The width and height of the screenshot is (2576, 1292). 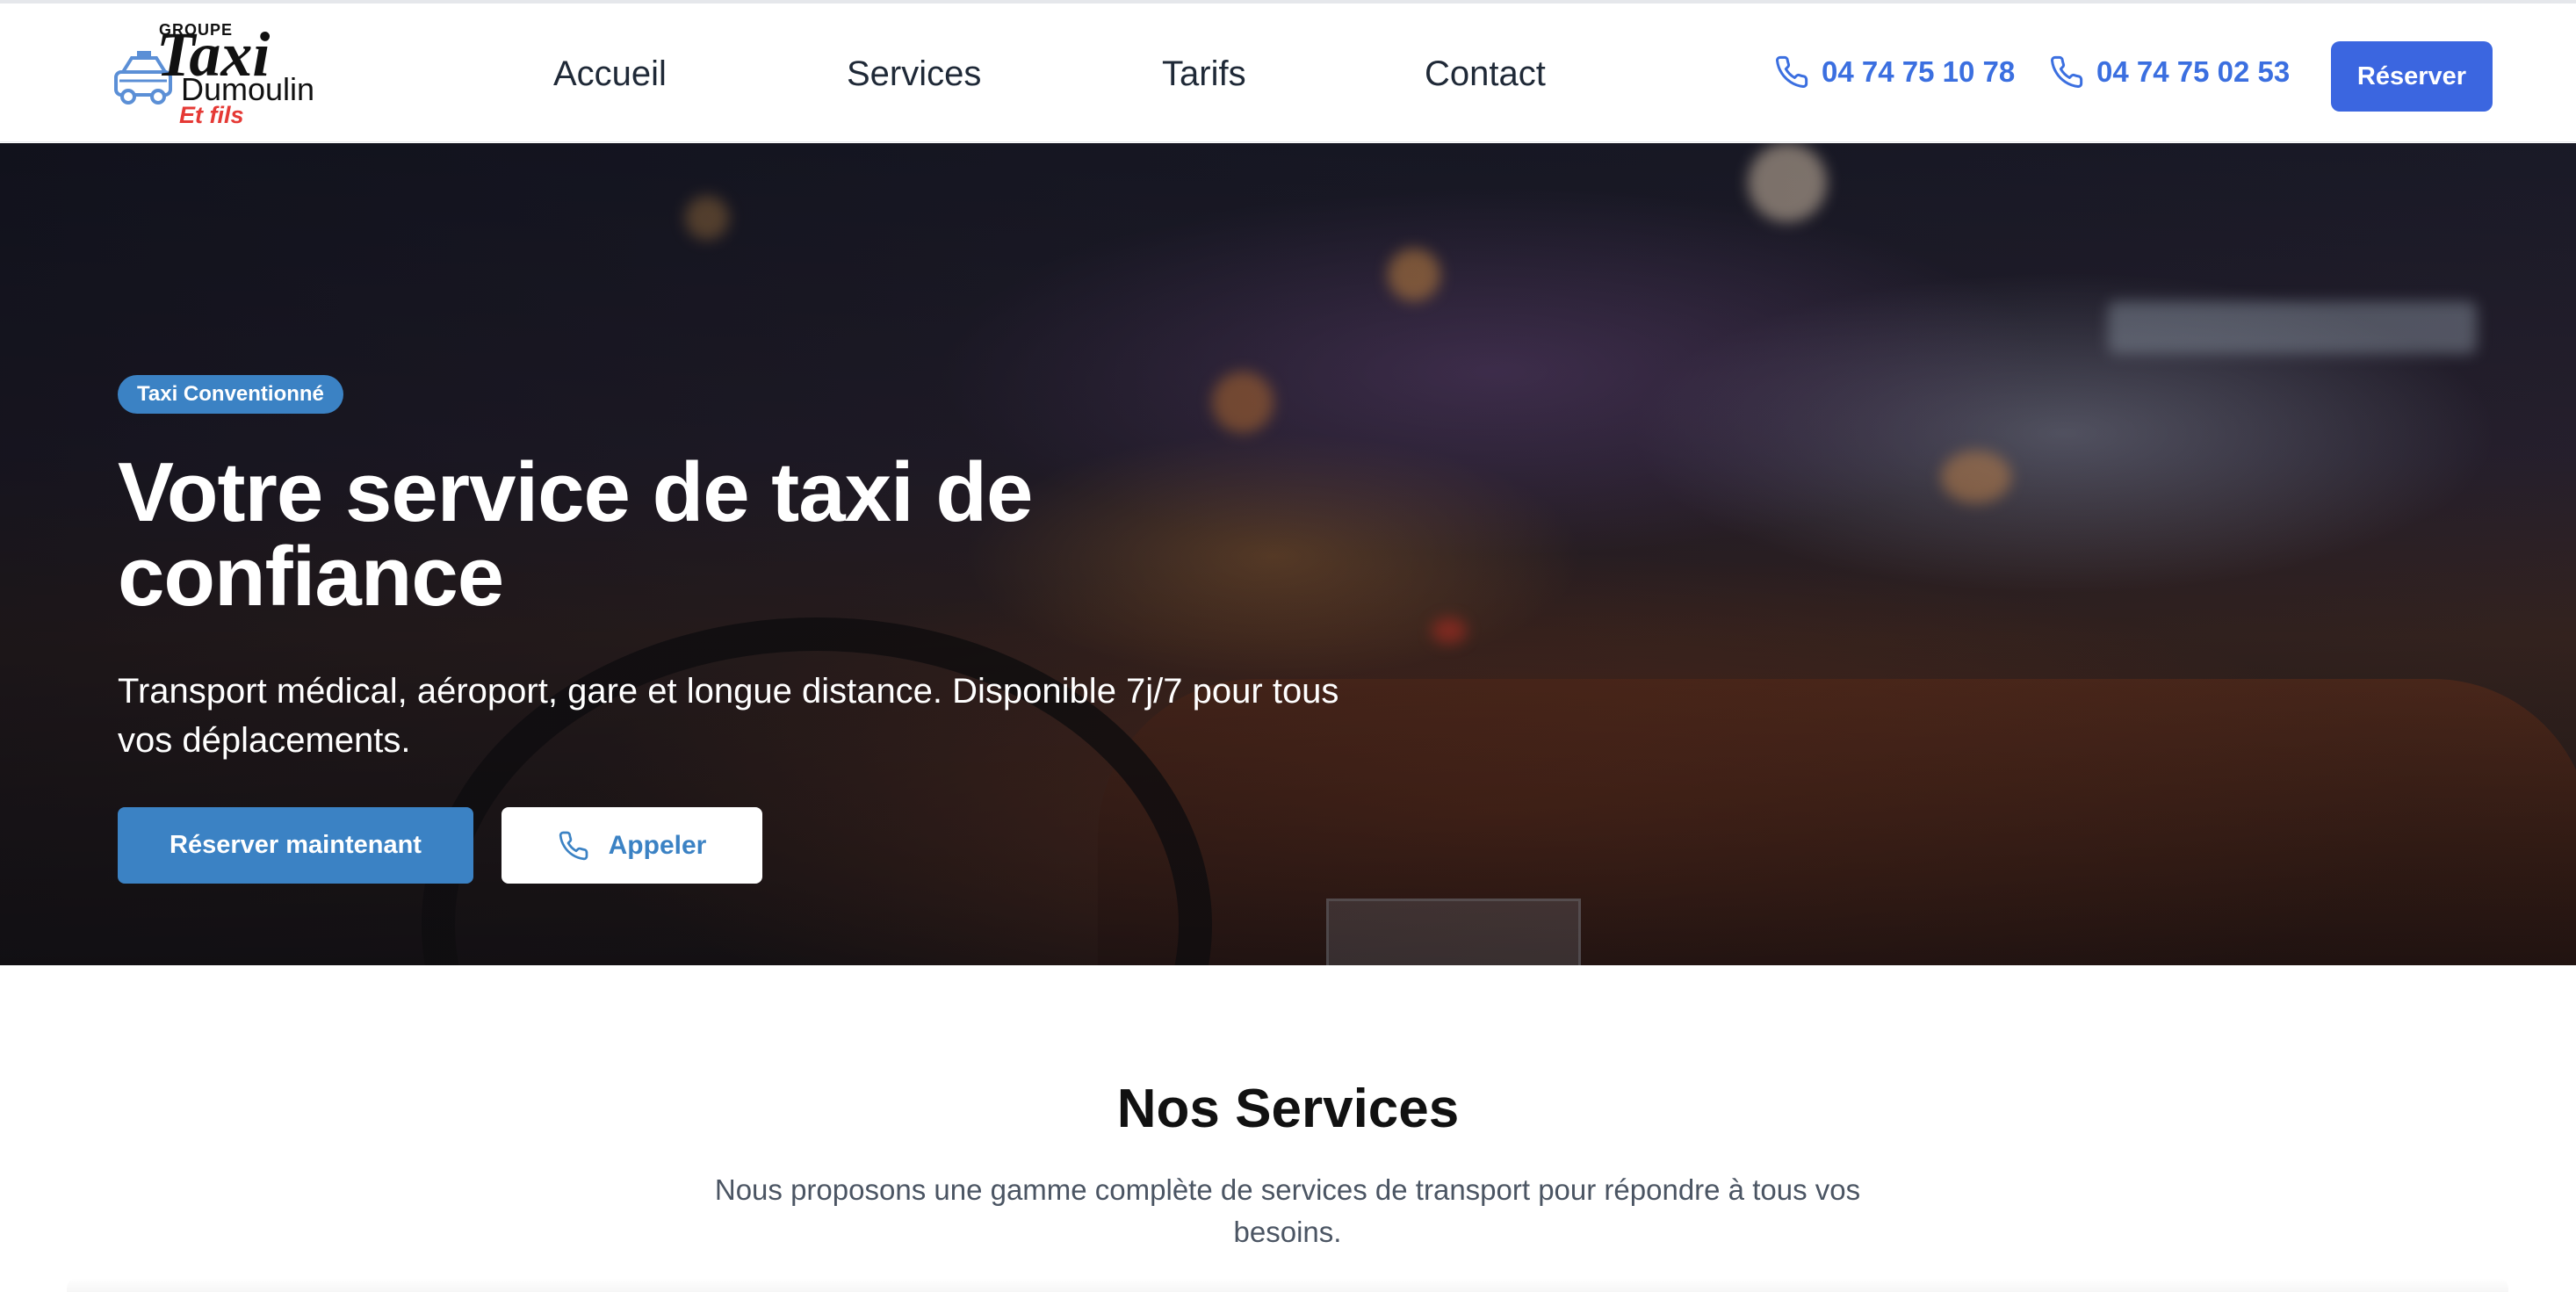 I want to click on nav-item-contact: Contact, so click(x=1485, y=74).